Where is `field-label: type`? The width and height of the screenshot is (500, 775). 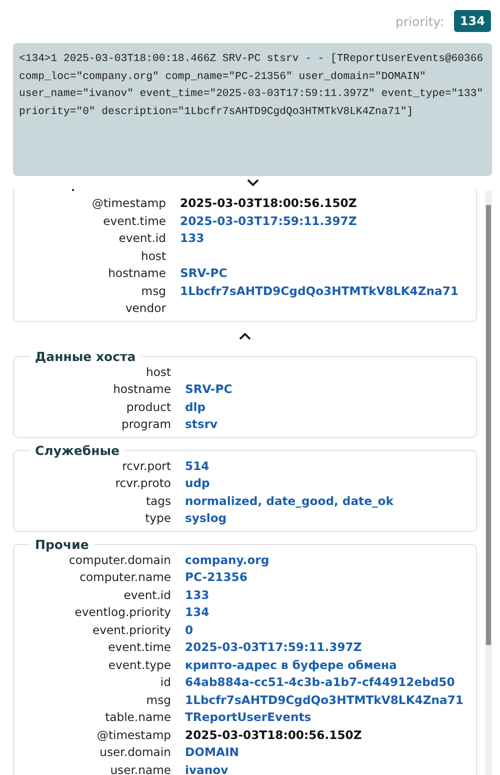 field-label: type is located at coordinates (157, 518).